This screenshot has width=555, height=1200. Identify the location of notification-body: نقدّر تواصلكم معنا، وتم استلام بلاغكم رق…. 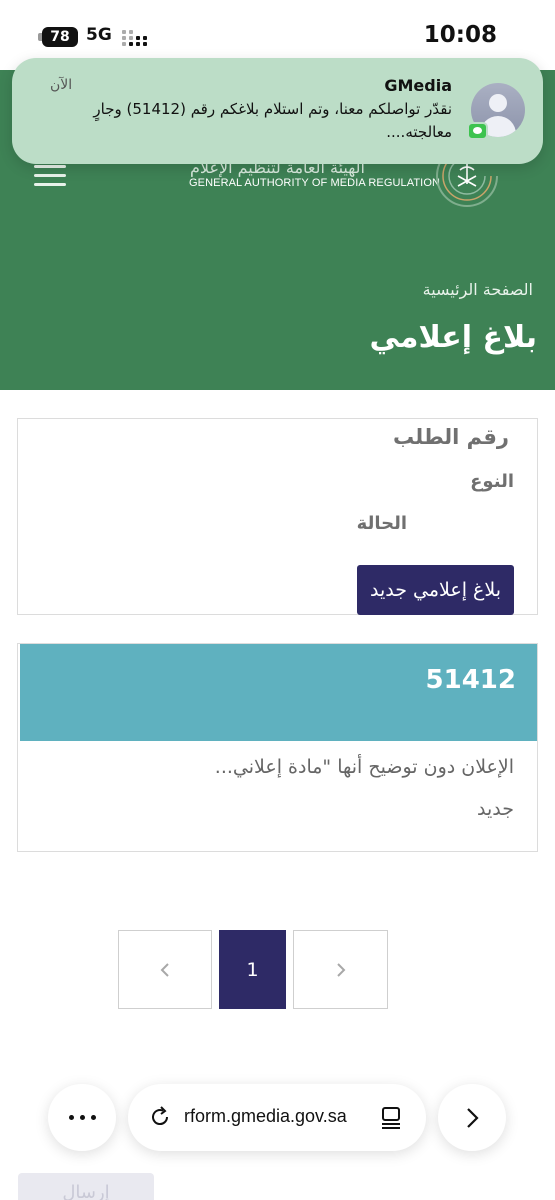
(272, 120).